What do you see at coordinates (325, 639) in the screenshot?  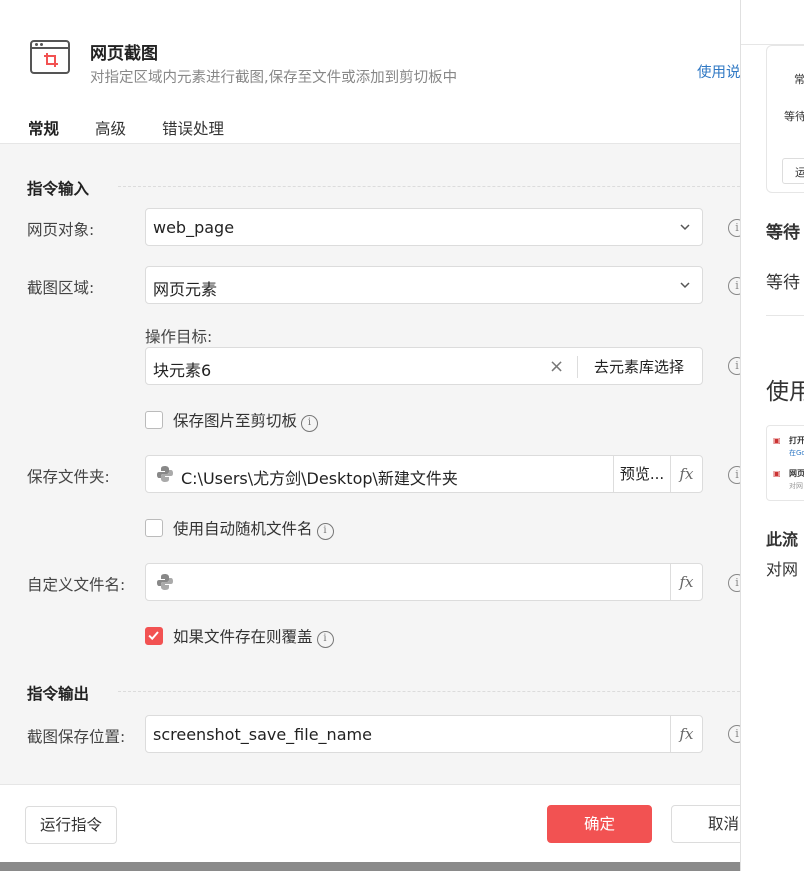 I see `overwrite-info-icon: i` at bounding box center [325, 639].